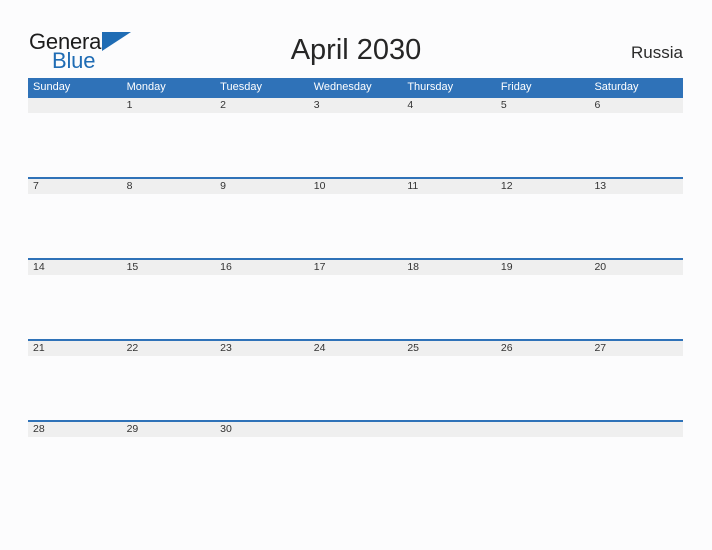  I want to click on week-date-band: 1 2 3 4 5 6, so click(355, 104).